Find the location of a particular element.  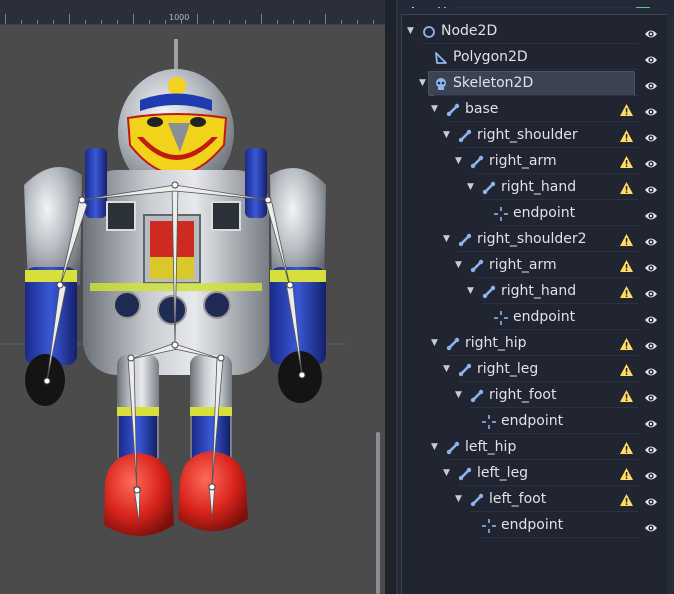

node-label: Node2D is located at coordinates (469, 31).